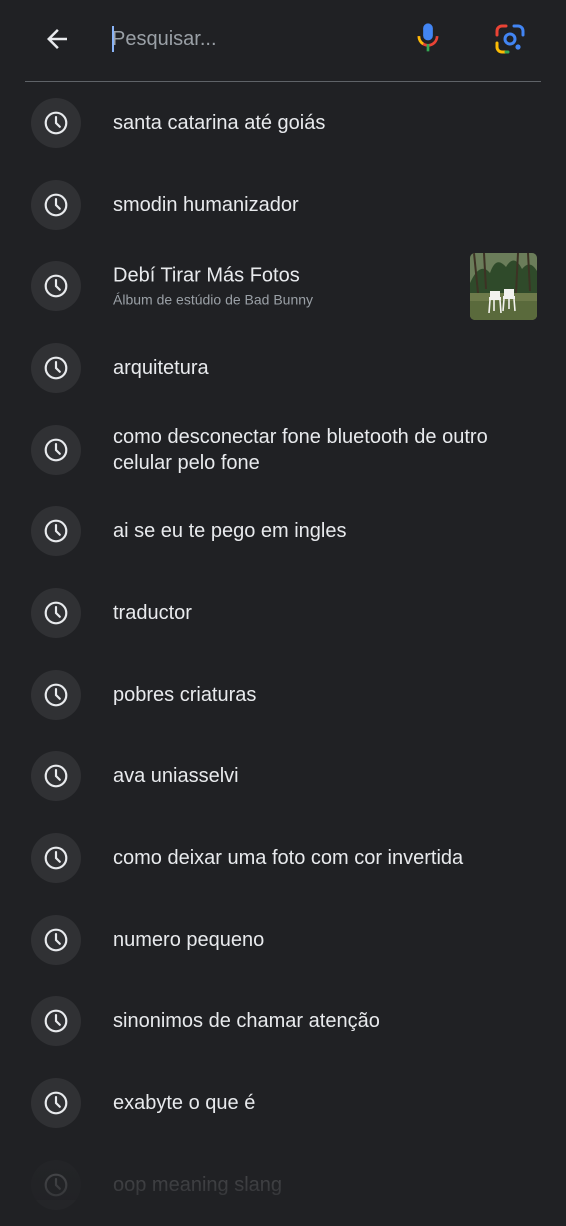  I want to click on history-item: santa catarina até goiás, so click(283, 123).